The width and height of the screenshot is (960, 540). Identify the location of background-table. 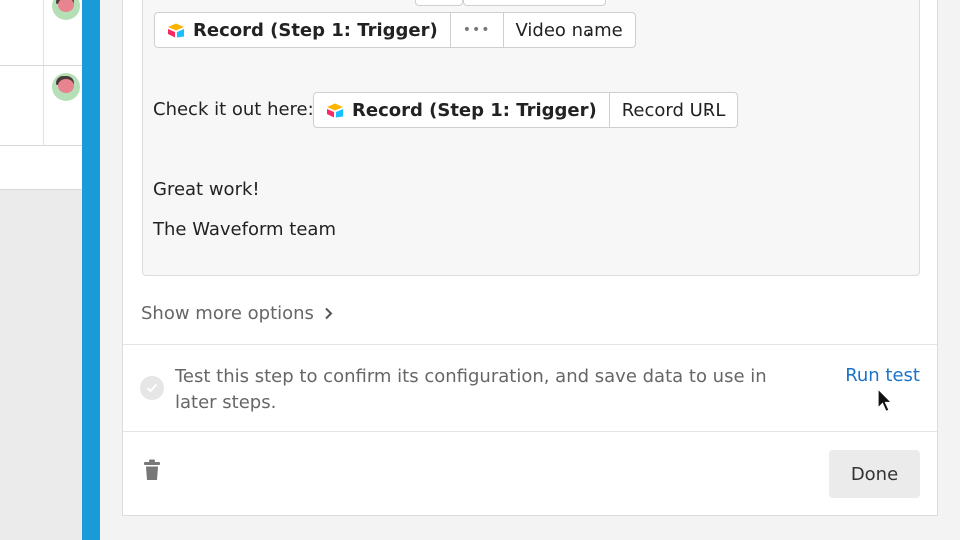
(41, 270).